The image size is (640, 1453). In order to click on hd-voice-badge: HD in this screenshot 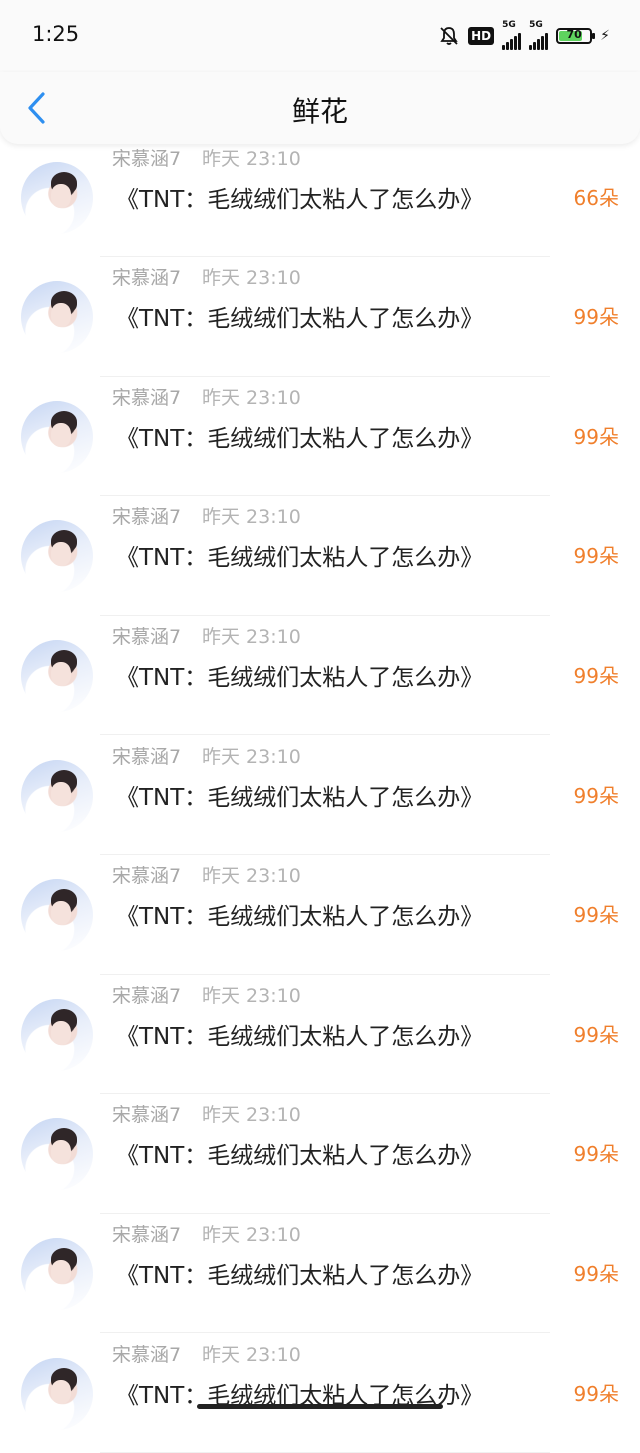, I will do `click(481, 36)`.